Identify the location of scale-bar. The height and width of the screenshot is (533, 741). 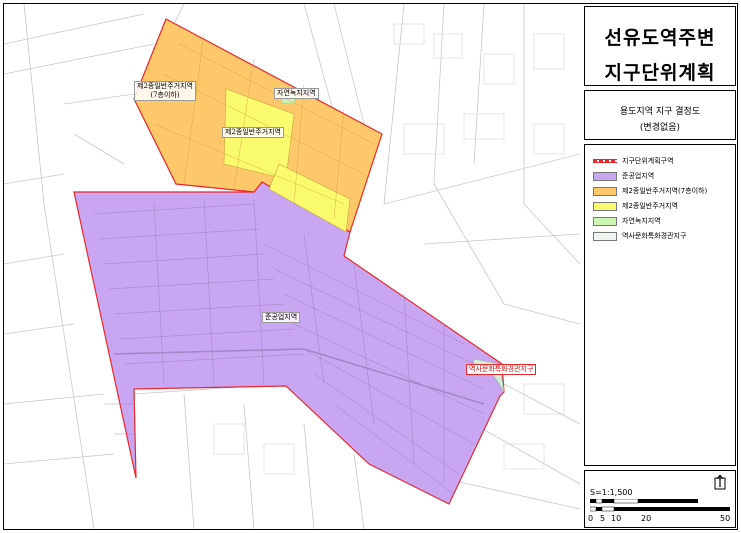
(660, 505).